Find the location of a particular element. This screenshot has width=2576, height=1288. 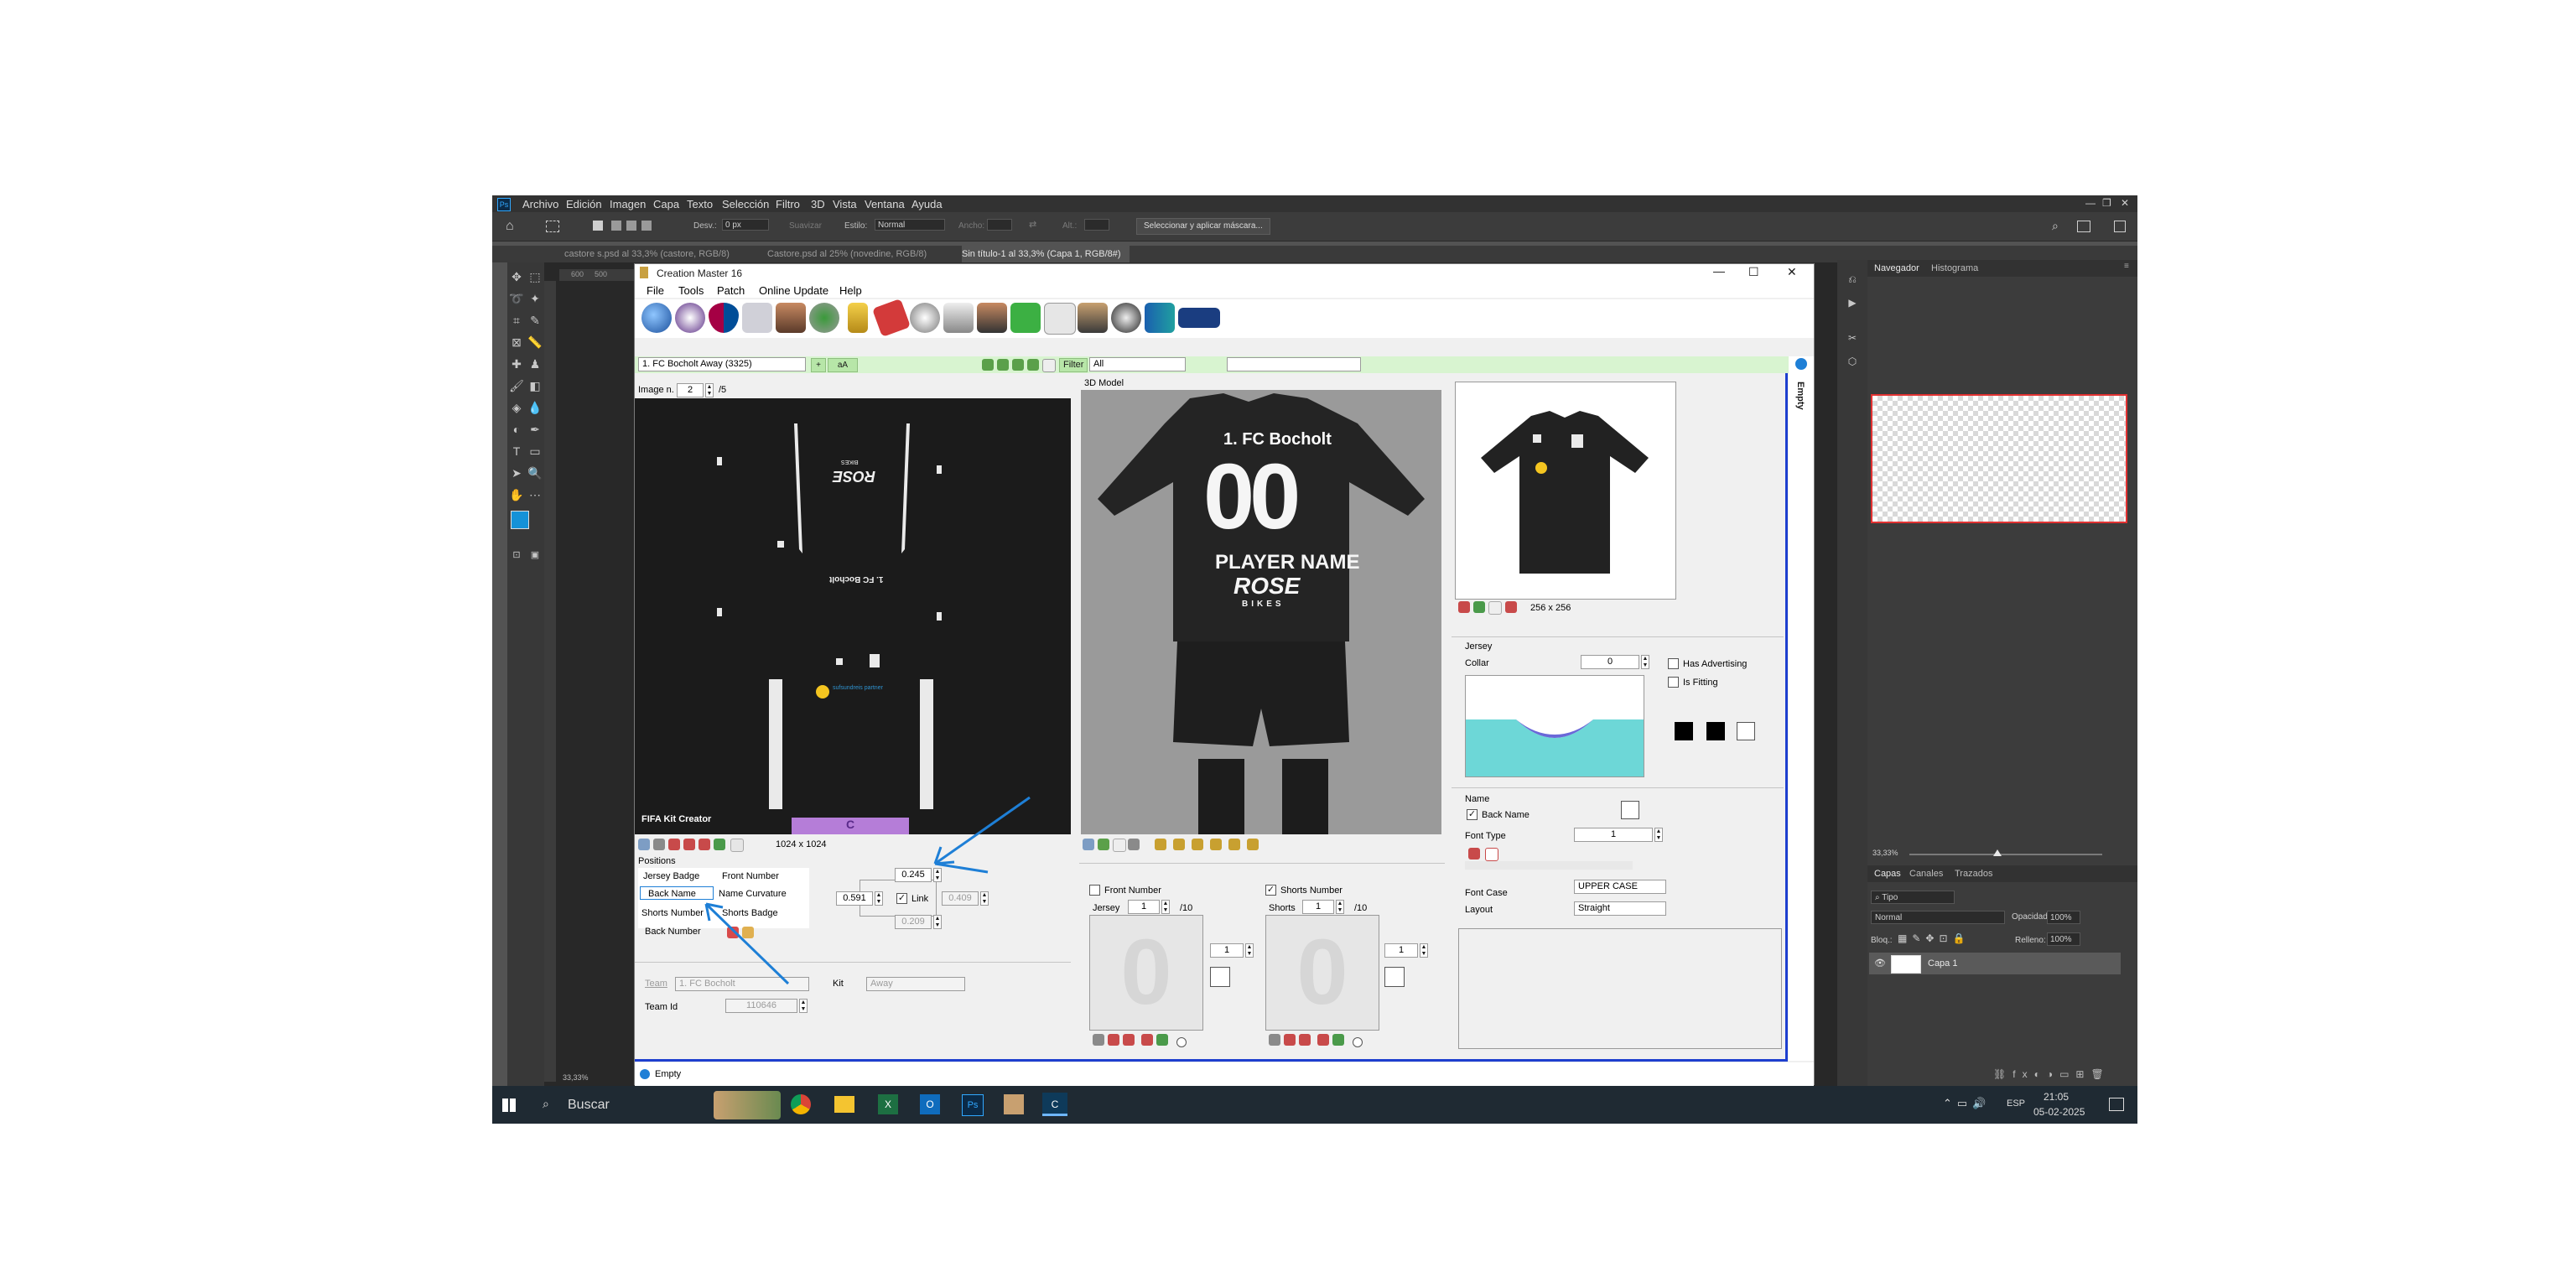

outlook-icon: O is located at coordinates (930, 1104).